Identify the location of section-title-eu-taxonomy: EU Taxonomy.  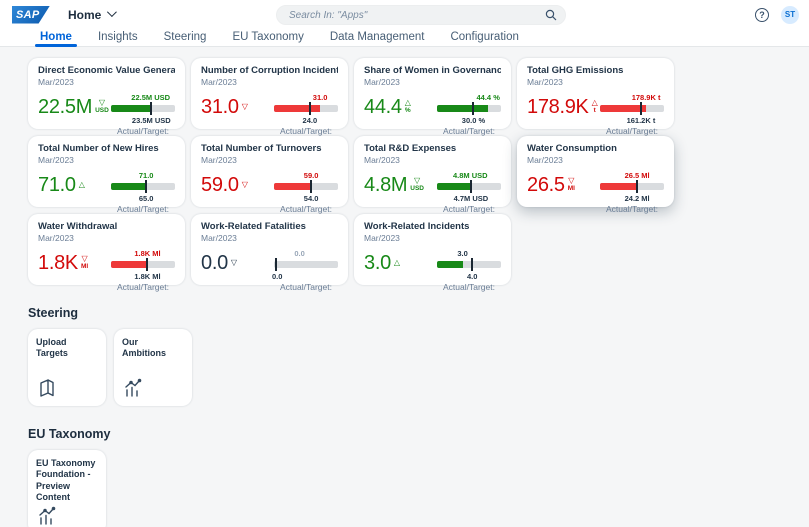
(69, 434).